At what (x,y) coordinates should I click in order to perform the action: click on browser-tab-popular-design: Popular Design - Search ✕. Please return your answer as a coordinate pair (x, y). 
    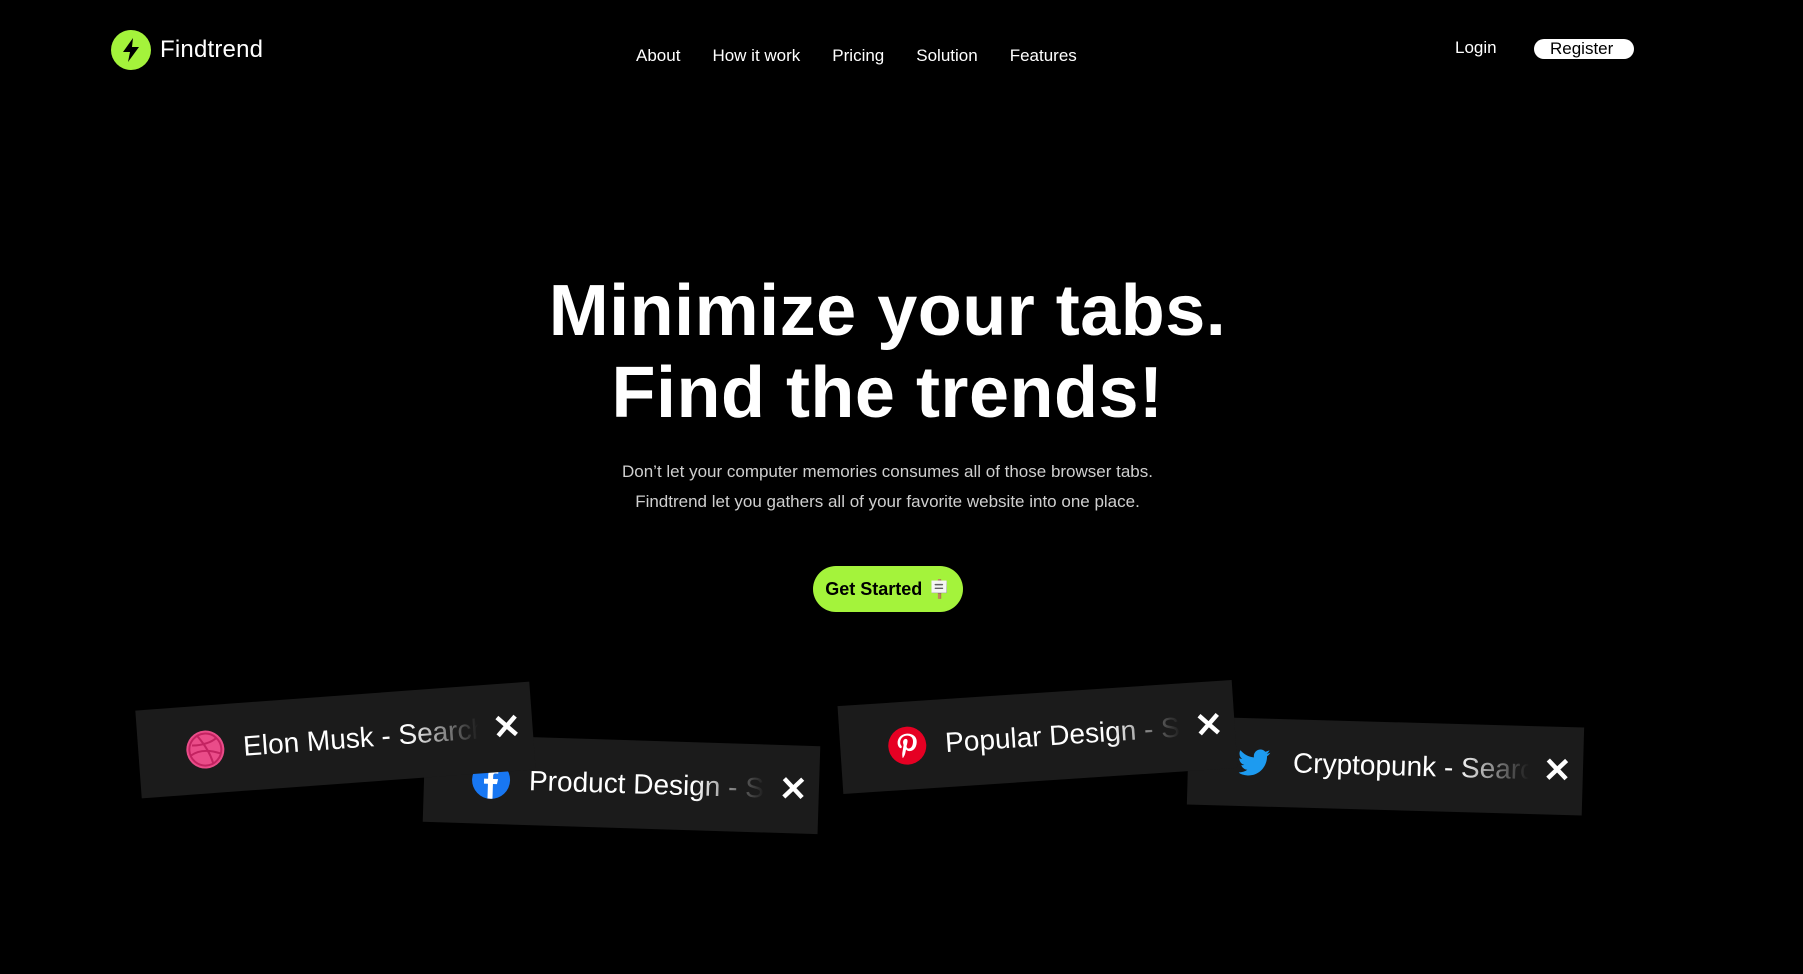
    Looking at the image, I should click on (1037, 737).